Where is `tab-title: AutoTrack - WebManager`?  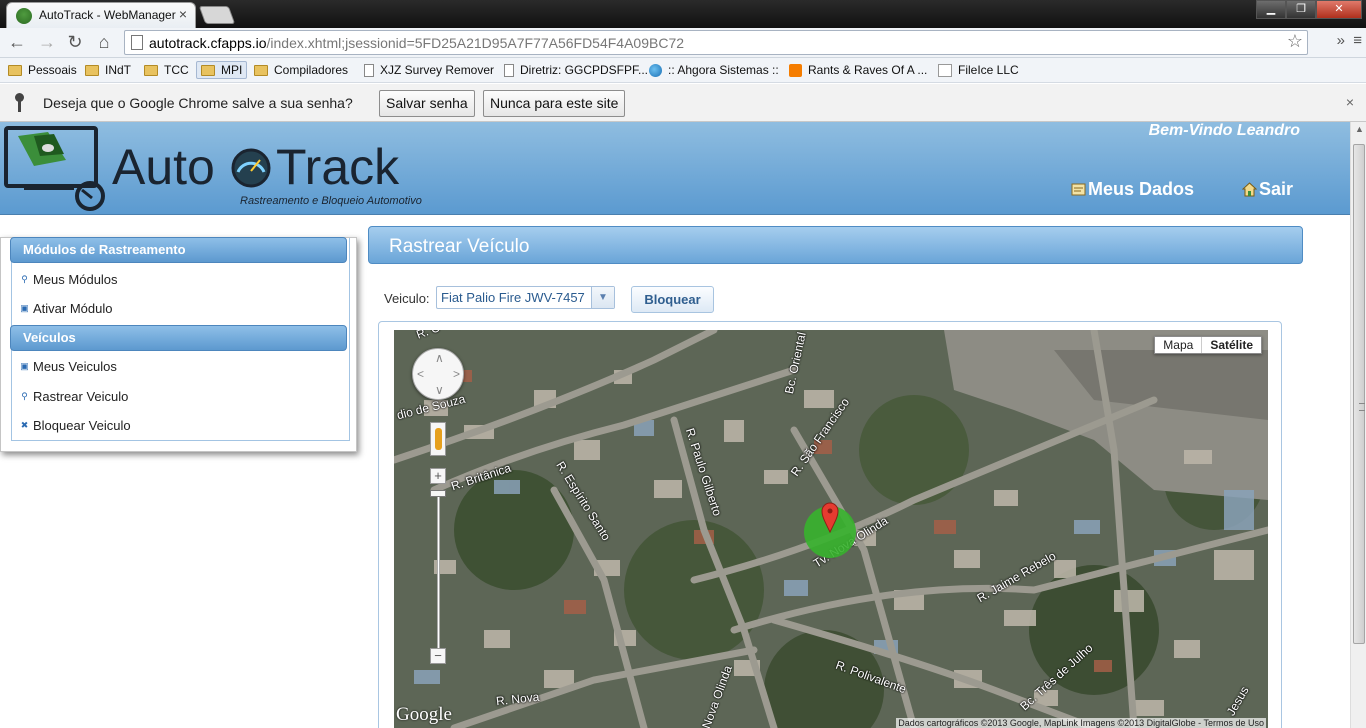 tab-title: AutoTrack - WebManager is located at coordinates (107, 15).